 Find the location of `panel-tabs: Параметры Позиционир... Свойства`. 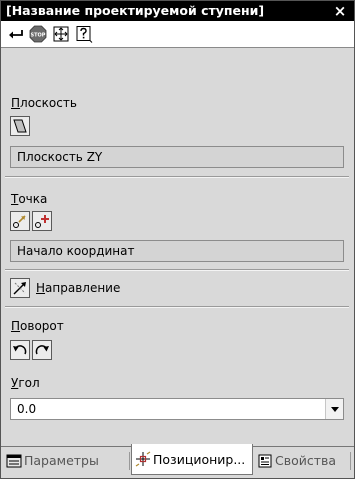

panel-tabs: Параметры Позиционир... Свойства is located at coordinates (177, 461).